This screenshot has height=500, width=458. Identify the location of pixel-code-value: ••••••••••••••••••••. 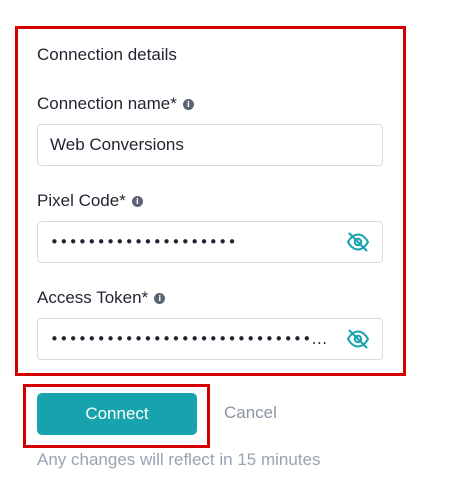
(143, 242).